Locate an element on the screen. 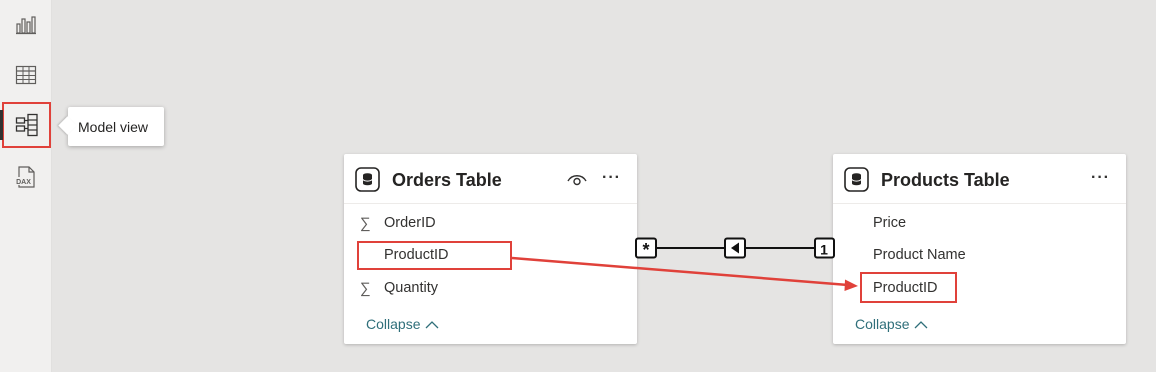 The width and height of the screenshot is (1156, 372). products-collapse-link: Collapse is located at coordinates (891, 324).